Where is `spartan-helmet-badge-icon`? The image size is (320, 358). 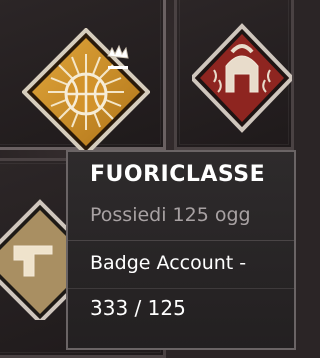
spartan-helmet-badge-icon is located at coordinates (242, 78).